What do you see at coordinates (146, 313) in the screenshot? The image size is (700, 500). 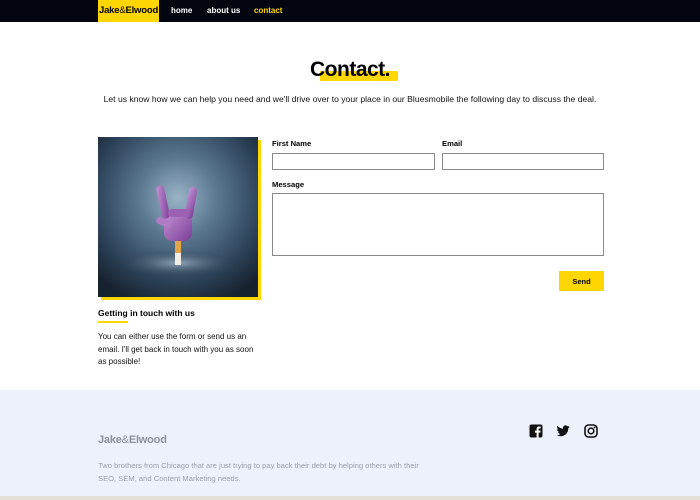 I see `touch-heading: Getting in touch with us` at bounding box center [146, 313].